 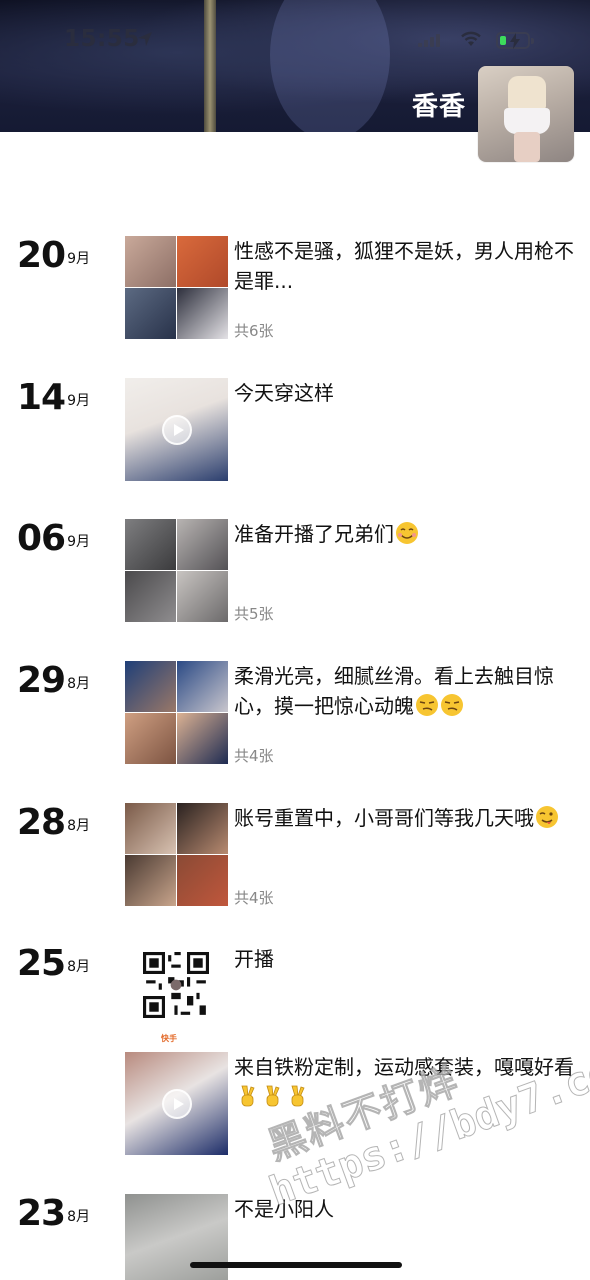 I want to click on post-text-content: 准备开播了兄弟们, so click(x=314, y=534).